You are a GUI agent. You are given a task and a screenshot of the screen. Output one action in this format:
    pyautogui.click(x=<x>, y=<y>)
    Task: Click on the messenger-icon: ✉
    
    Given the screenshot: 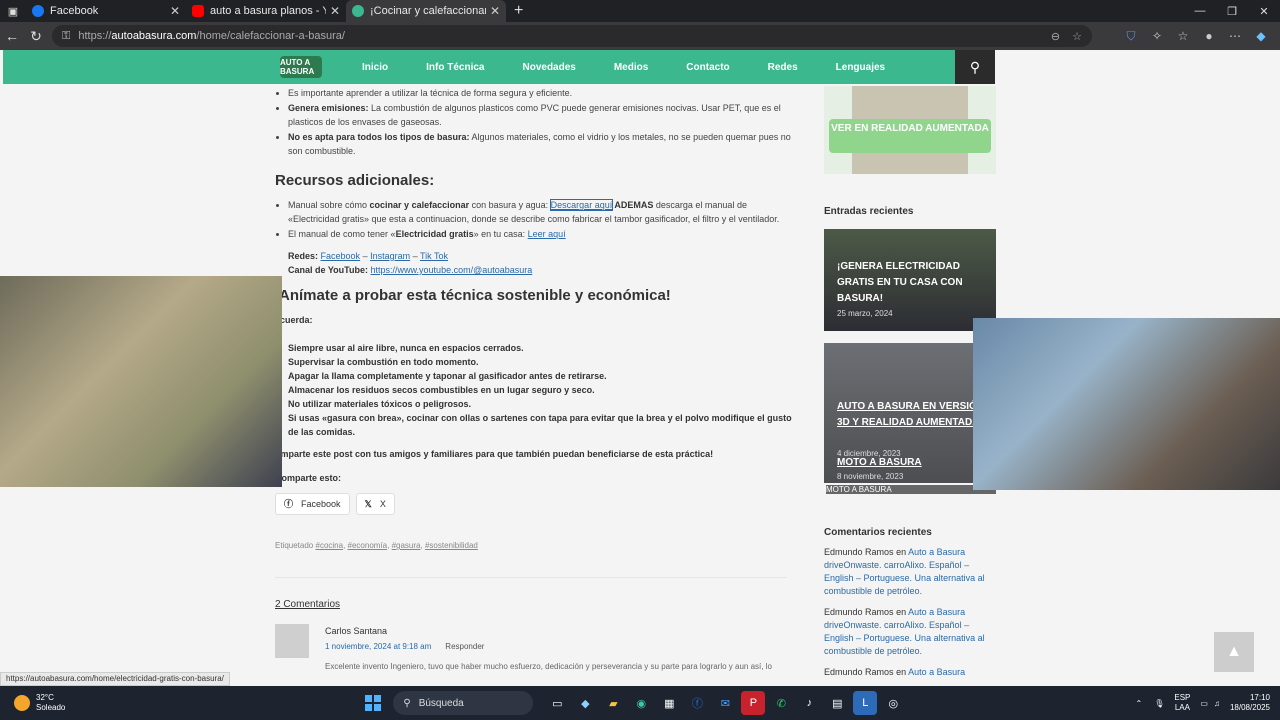 What is the action you would take?
    pyautogui.click(x=725, y=703)
    